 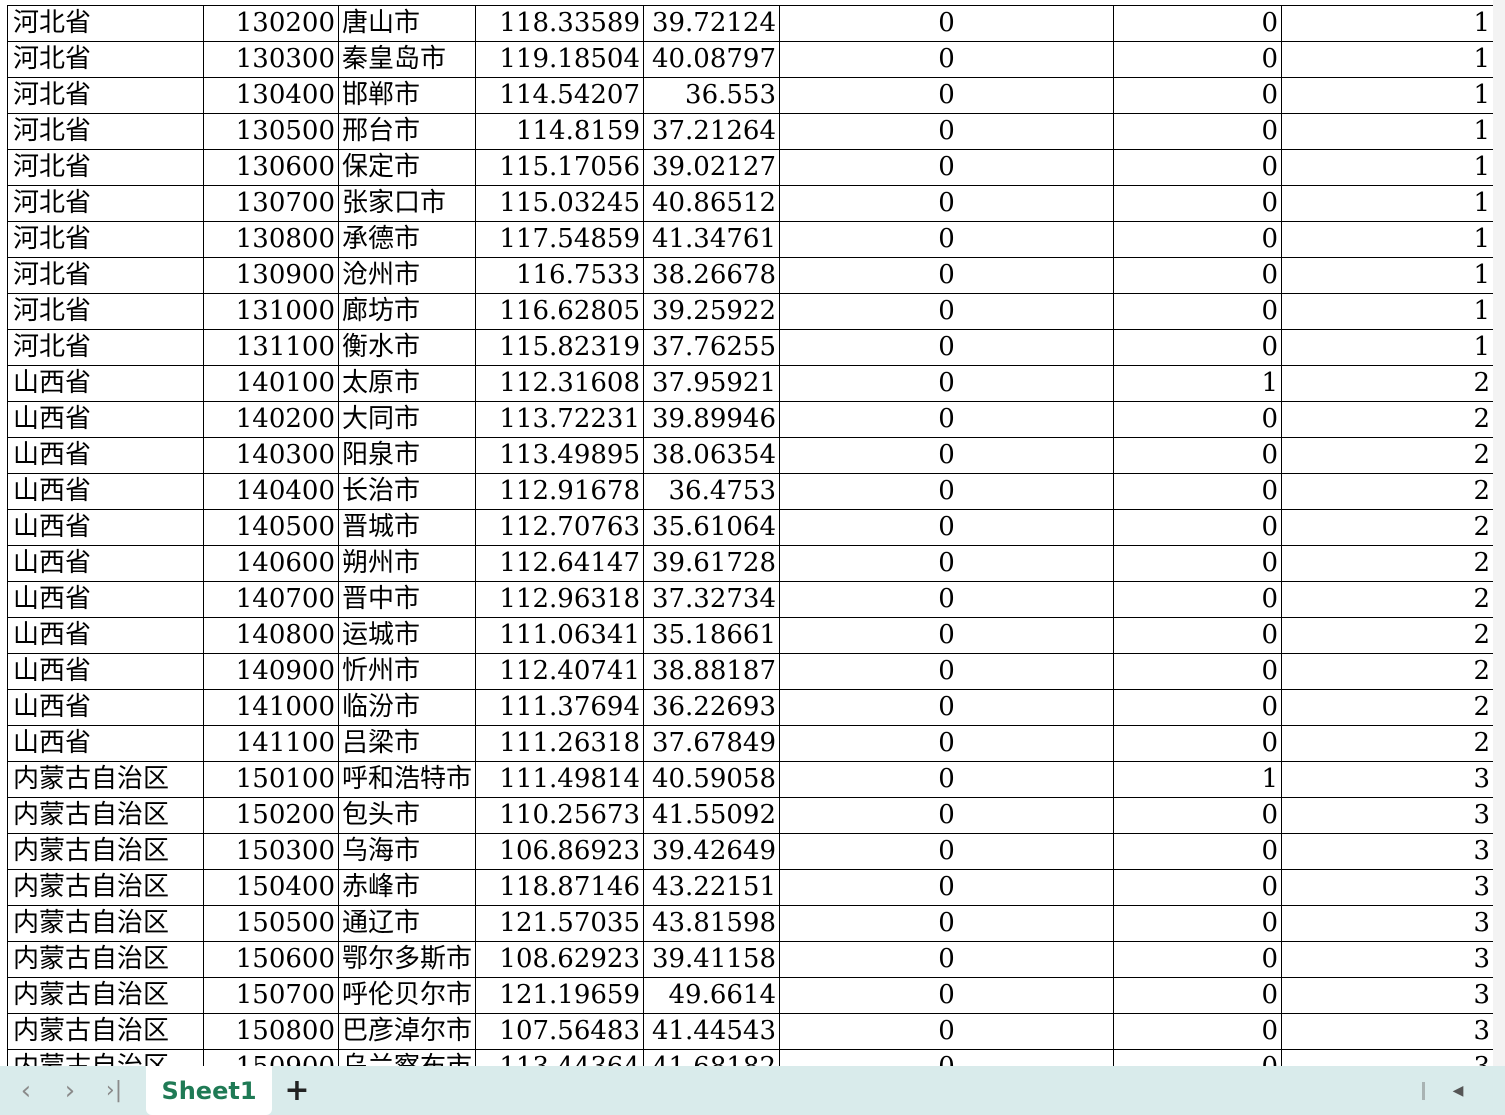 I want to click on latitude-cell: 39.61728, so click(x=712, y=563).